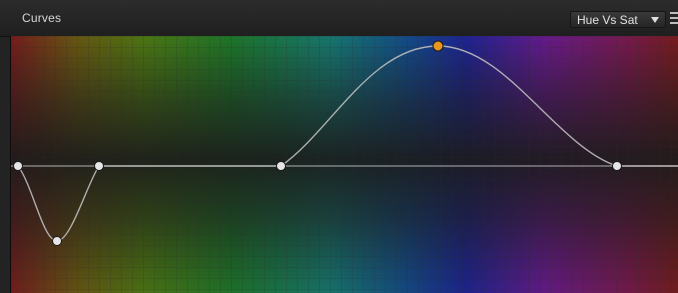 The width and height of the screenshot is (678, 293). Describe the element at coordinates (57, 241) in the screenshot. I see `control-point-low` at that location.